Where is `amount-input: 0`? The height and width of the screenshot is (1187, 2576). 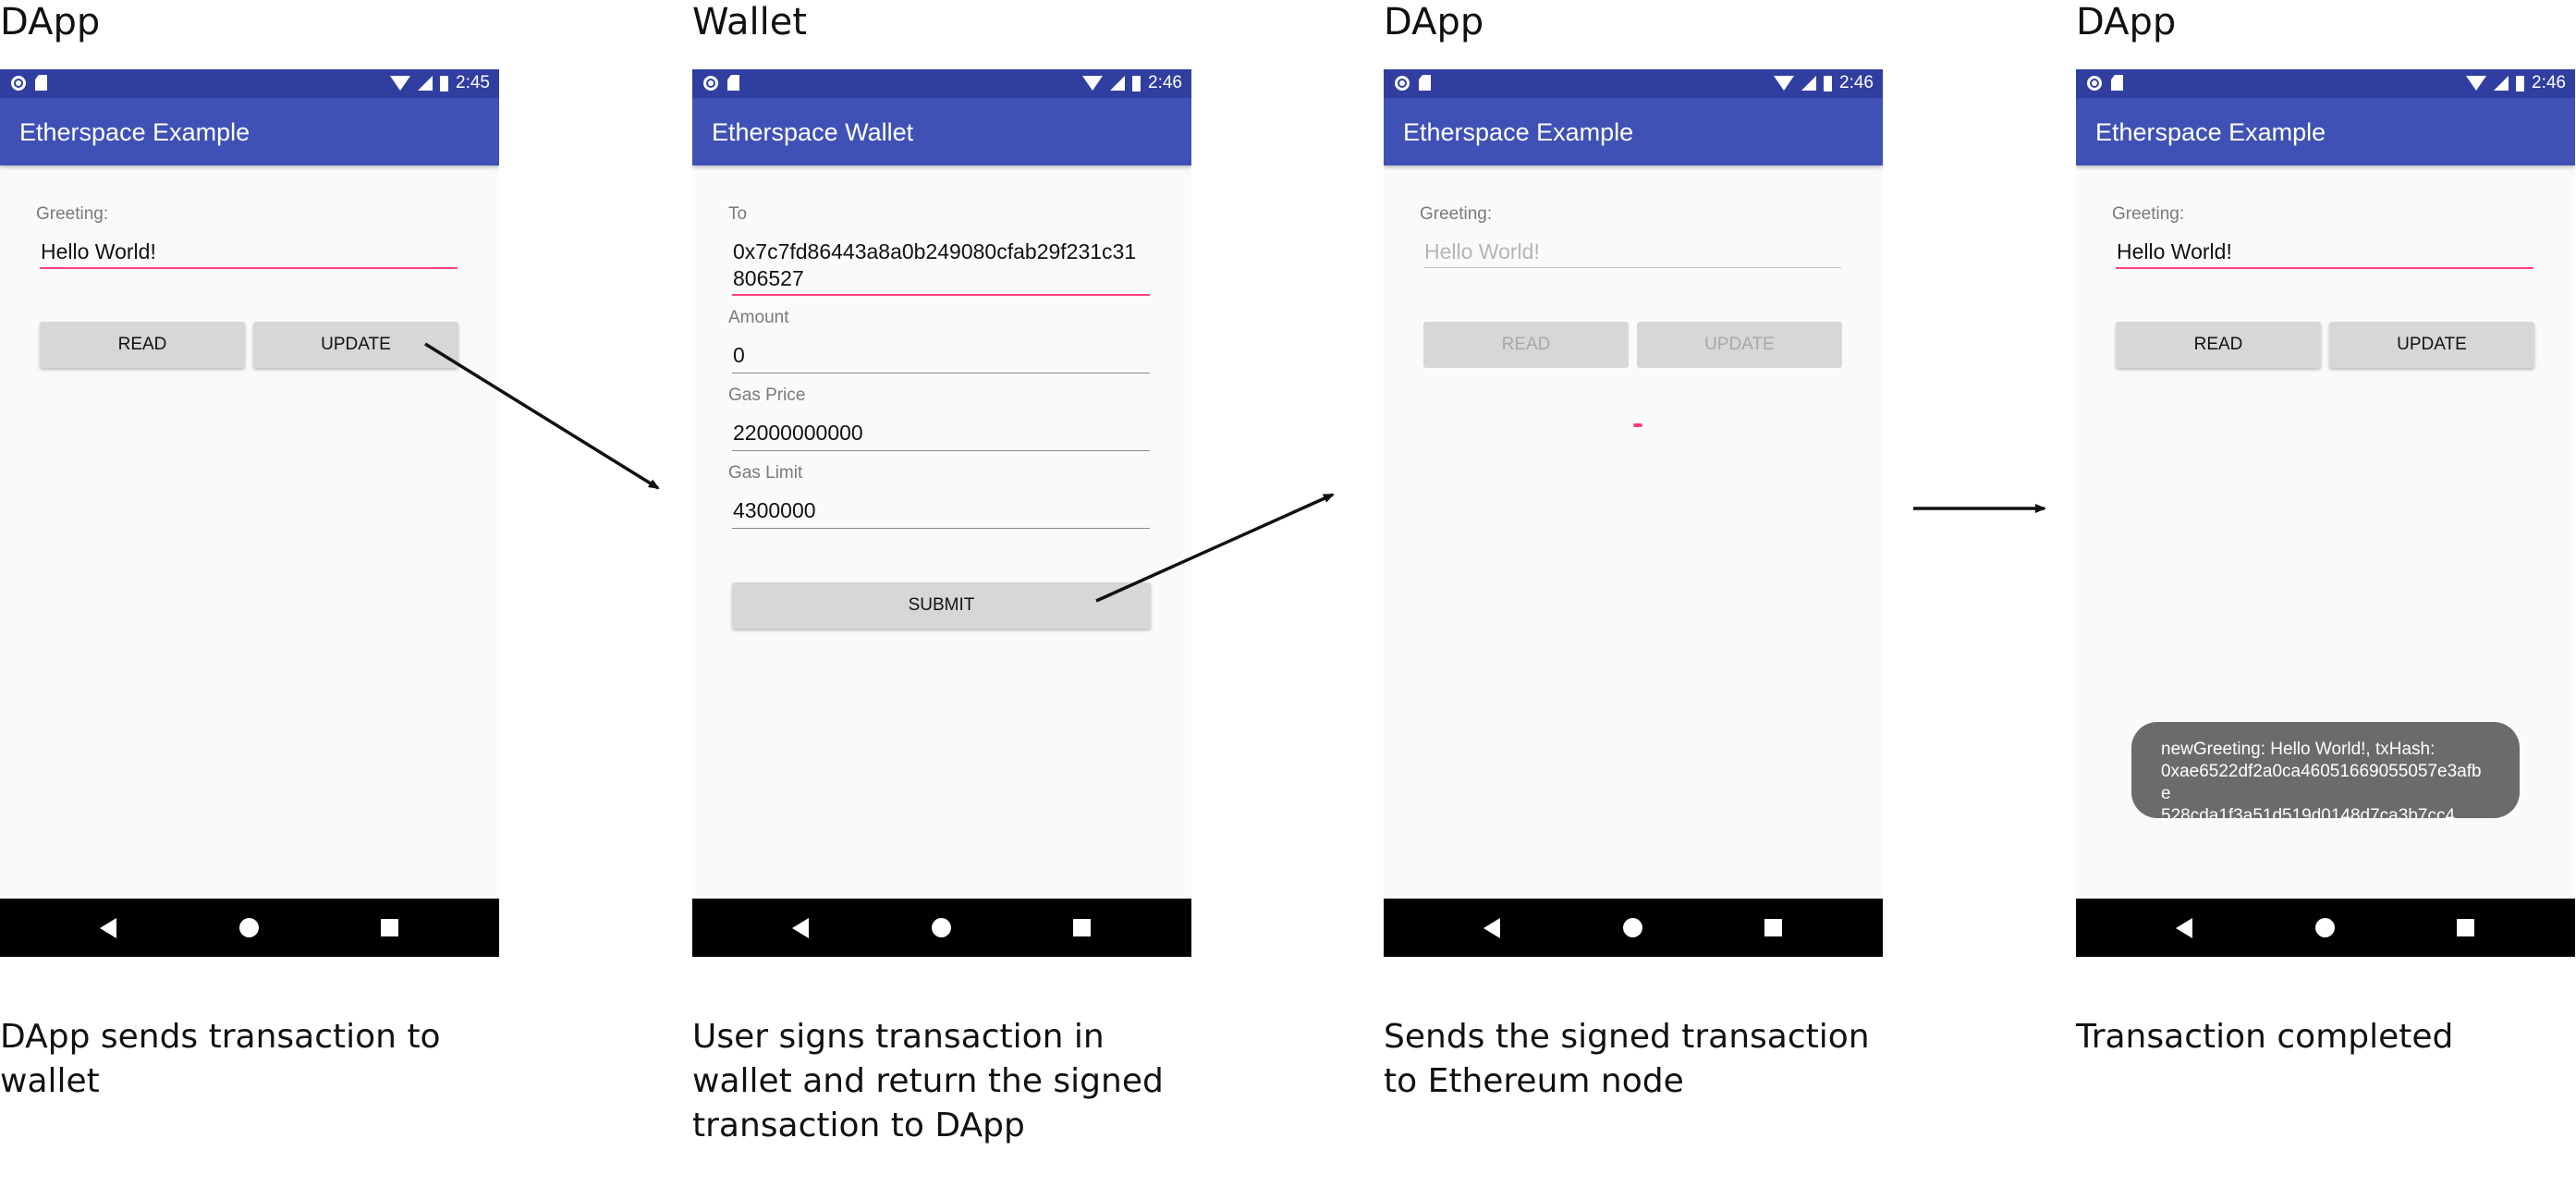 amount-input: 0 is located at coordinates (739, 355).